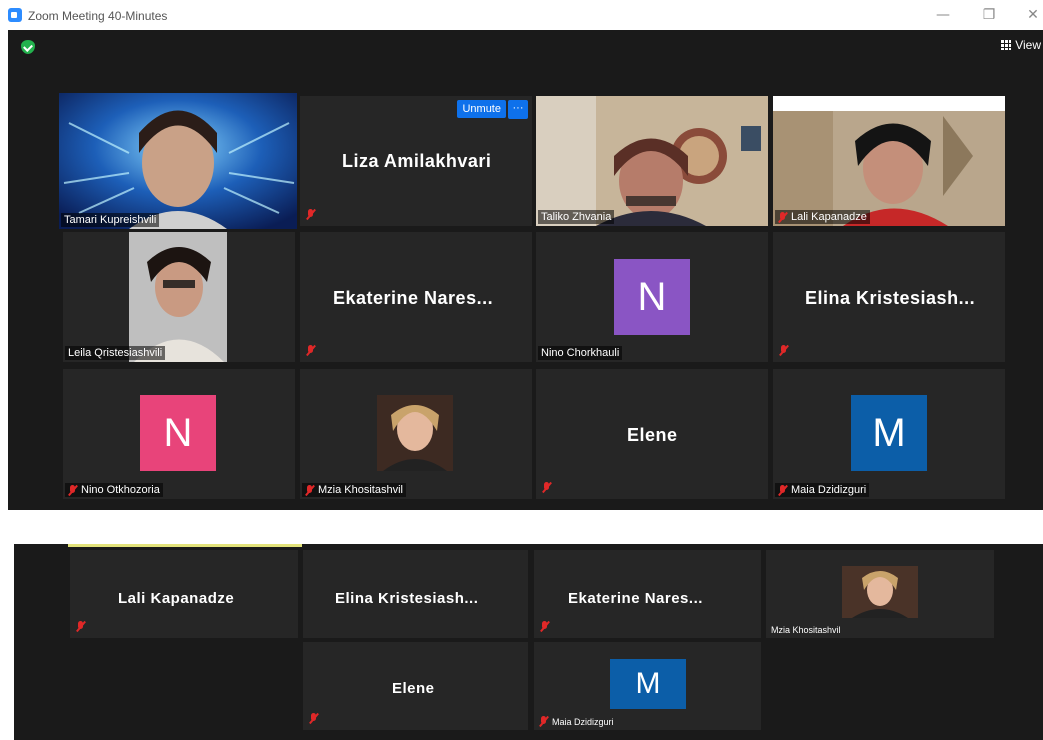  What do you see at coordinates (481, 109) in the screenshot?
I see `unmute-button: Unmute` at bounding box center [481, 109].